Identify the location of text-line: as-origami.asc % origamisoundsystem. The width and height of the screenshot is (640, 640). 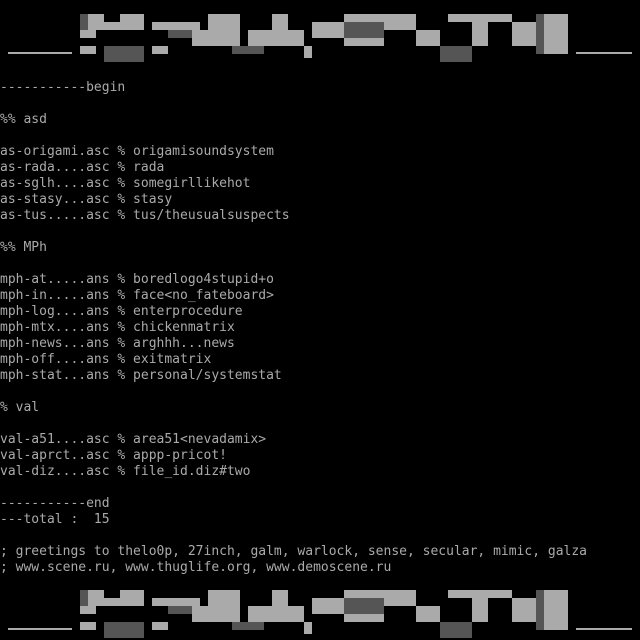
(137, 151).